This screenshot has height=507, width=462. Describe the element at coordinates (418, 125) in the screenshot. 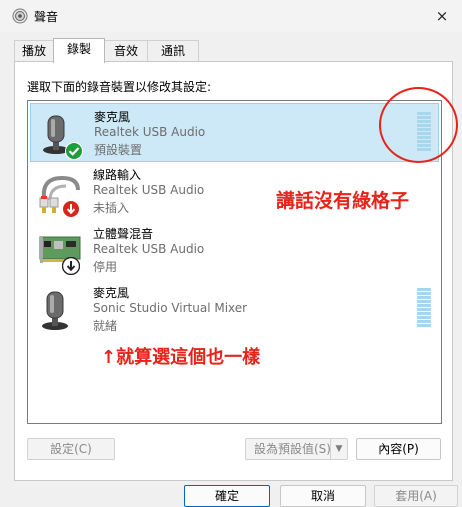

I see `annotation-circle` at that location.